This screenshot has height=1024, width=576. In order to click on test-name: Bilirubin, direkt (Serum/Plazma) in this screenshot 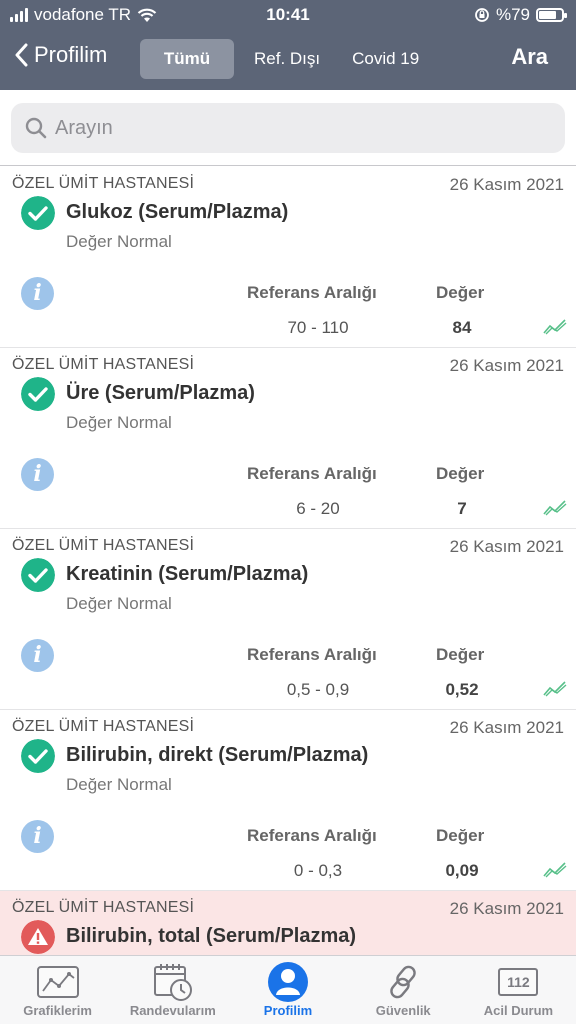, I will do `click(217, 755)`.